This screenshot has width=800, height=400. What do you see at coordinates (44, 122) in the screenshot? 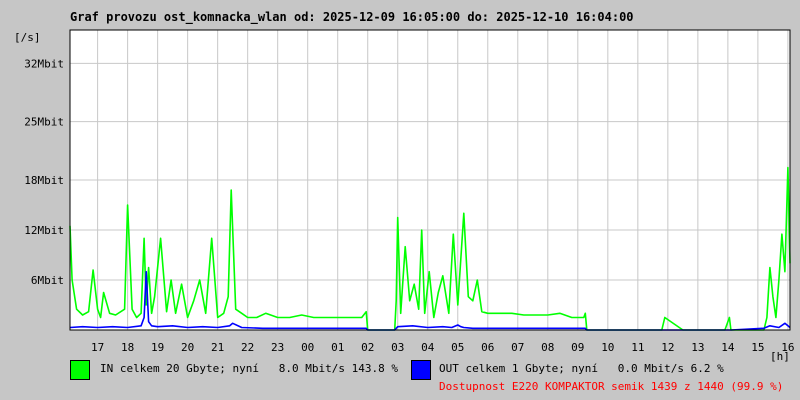
I see `y-tick-label: 25Mbit` at bounding box center [44, 122].